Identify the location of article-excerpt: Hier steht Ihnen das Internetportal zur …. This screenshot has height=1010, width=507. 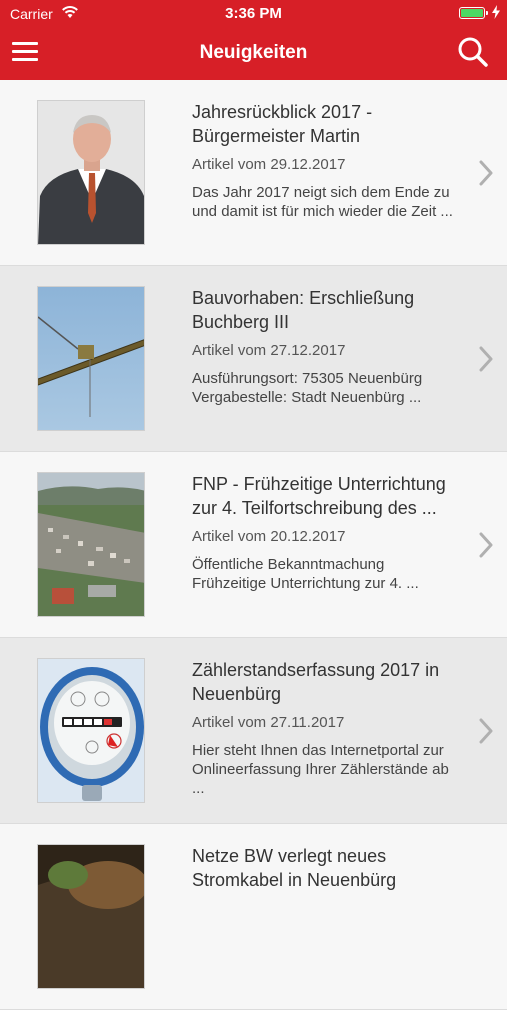
(320, 769).